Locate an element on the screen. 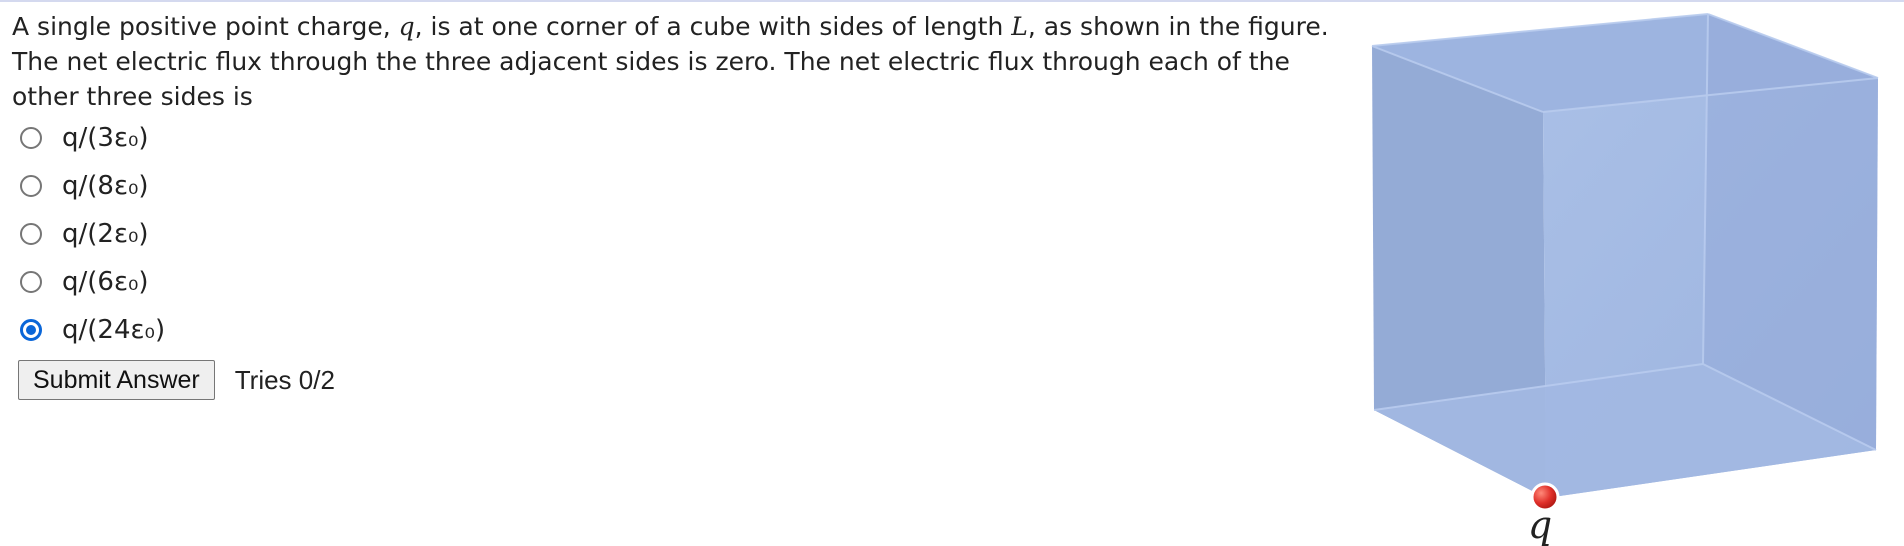 This screenshot has width=1904, height=546. choice-1: q/(3ε₀) is located at coordinates (92, 138).